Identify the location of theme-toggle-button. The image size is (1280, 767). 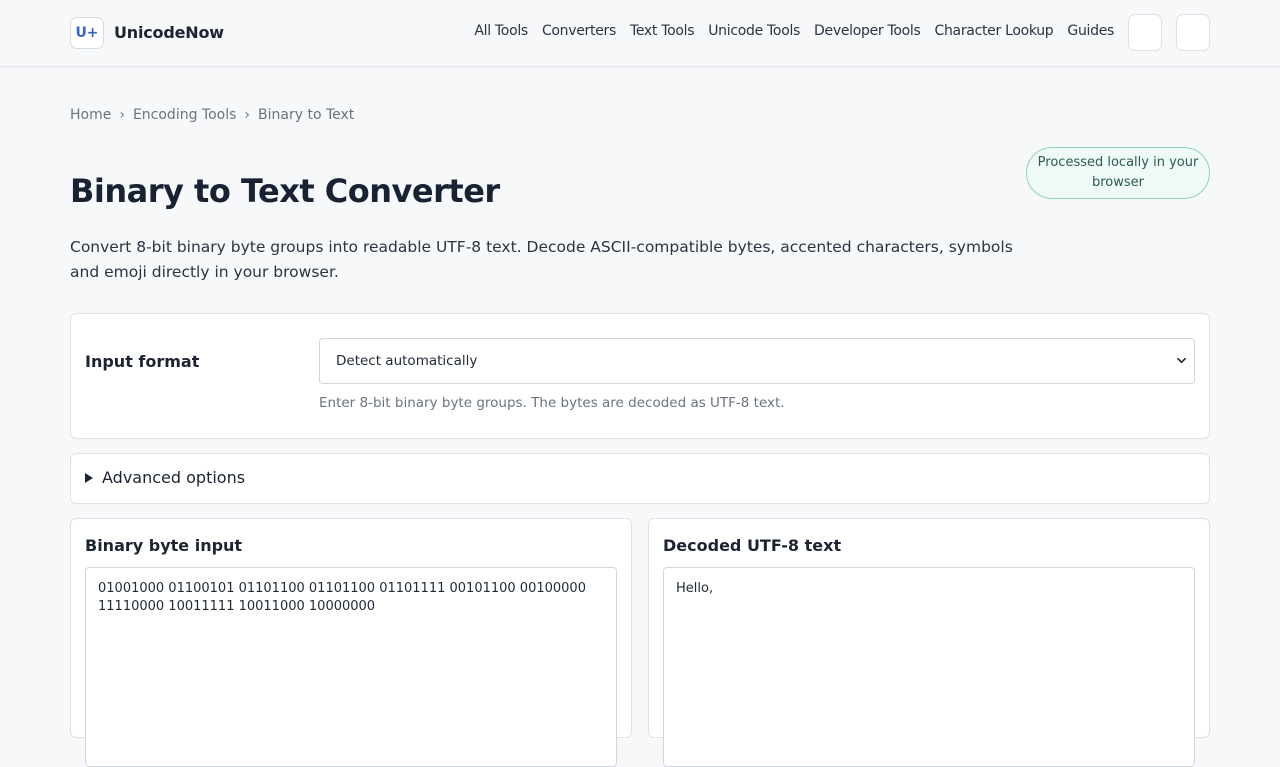
(1145, 32).